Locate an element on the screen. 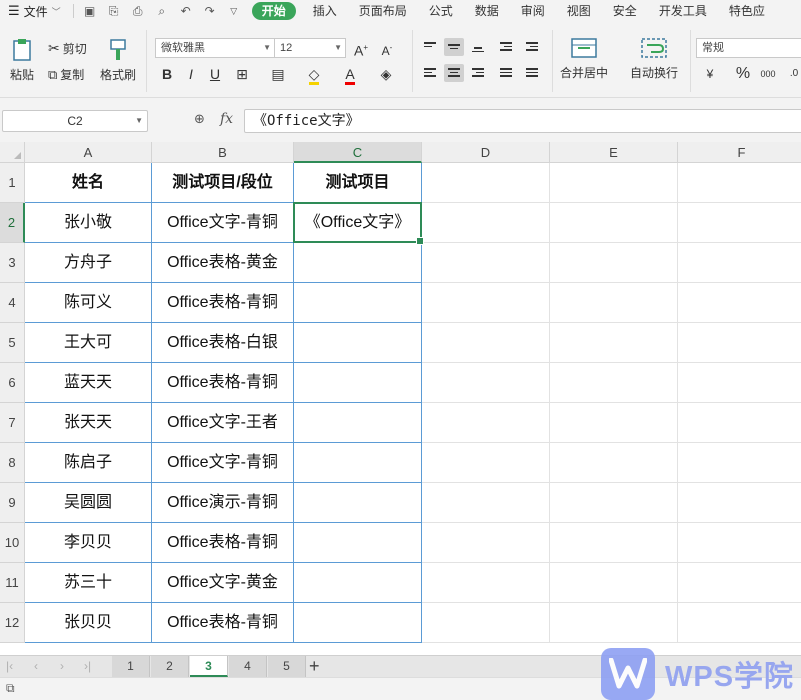 This screenshot has width=801, height=700. cell-b10: Office表格-青铜 is located at coordinates (223, 543).